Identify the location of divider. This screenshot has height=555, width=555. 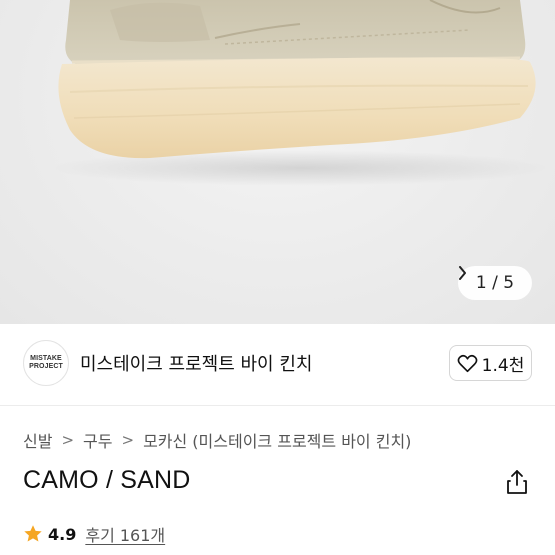
(277, 405).